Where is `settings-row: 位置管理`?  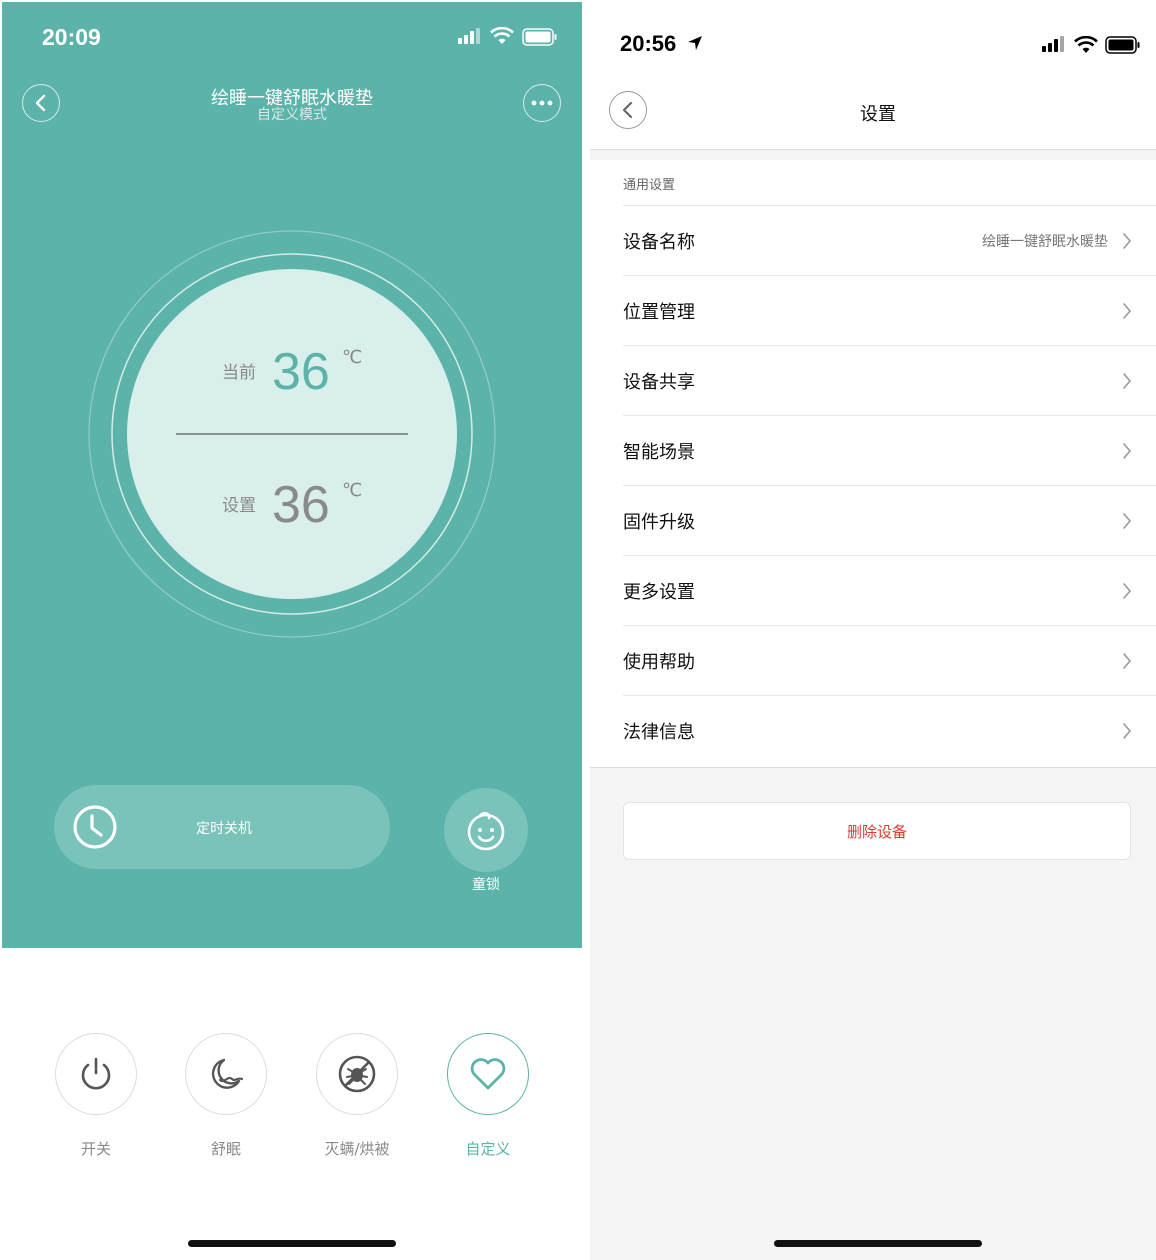 settings-row: 位置管理 is located at coordinates (889, 310).